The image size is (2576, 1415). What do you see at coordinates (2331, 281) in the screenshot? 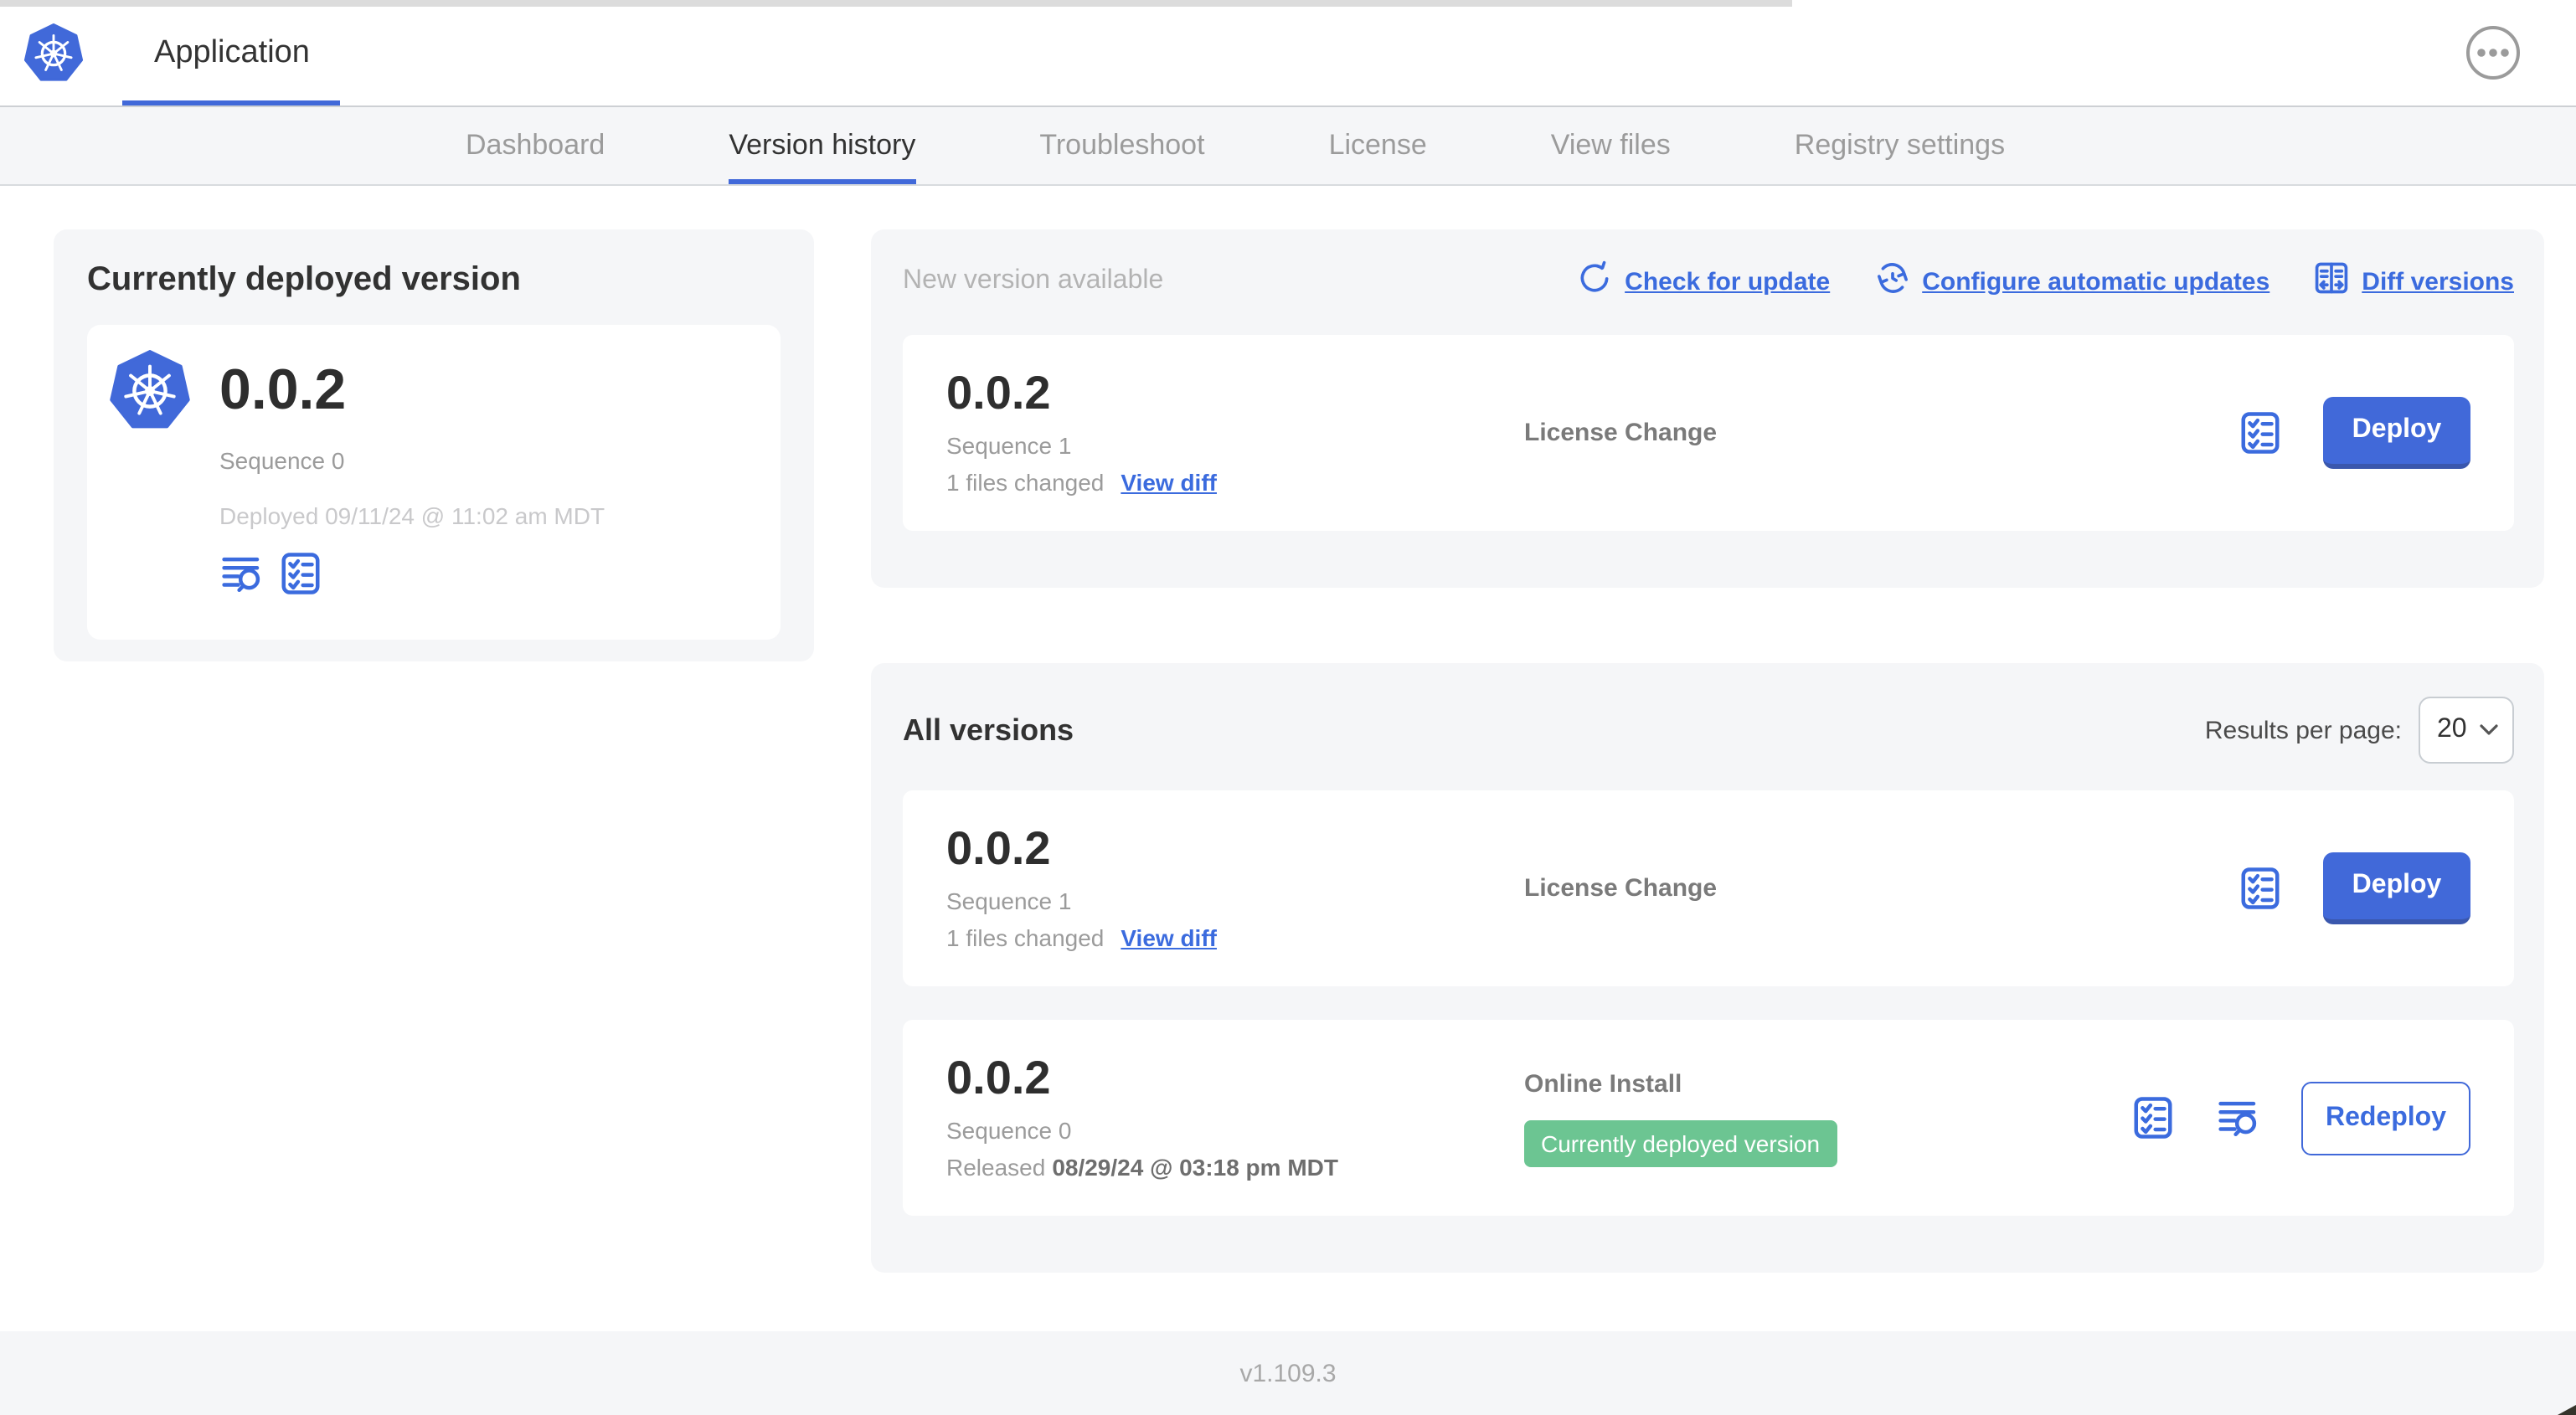
I see `diff-icon` at bounding box center [2331, 281].